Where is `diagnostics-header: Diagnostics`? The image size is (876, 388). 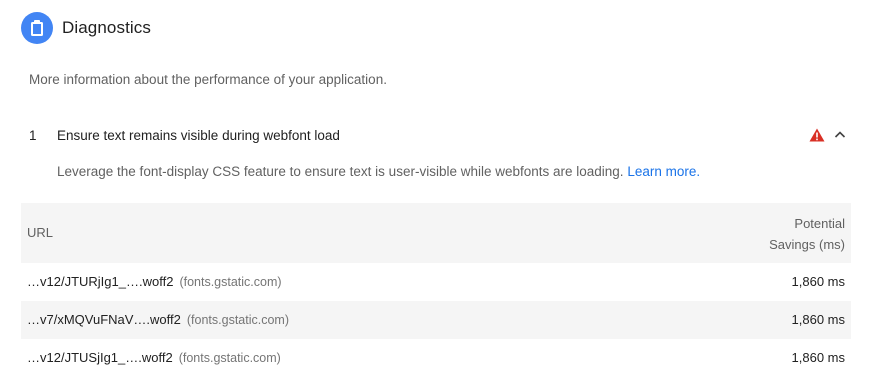 diagnostics-header: Diagnostics is located at coordinates (86, 28).